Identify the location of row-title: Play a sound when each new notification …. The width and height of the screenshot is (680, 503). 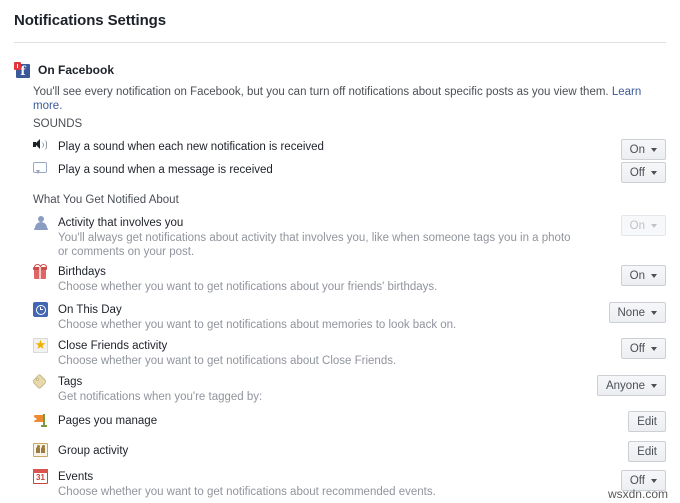
(191, 147).